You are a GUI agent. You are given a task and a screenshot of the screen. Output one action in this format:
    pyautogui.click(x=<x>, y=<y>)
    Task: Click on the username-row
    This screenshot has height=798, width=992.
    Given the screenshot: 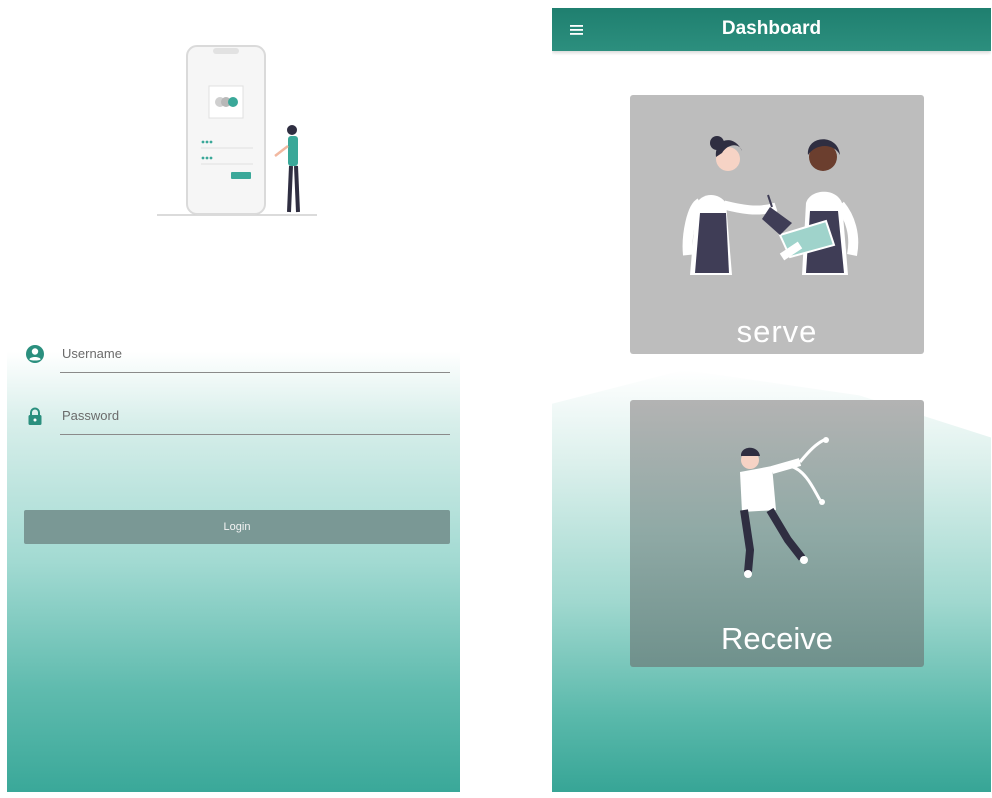 What is the action you would take?
    pyautogui.click(x=238, y=360)
    